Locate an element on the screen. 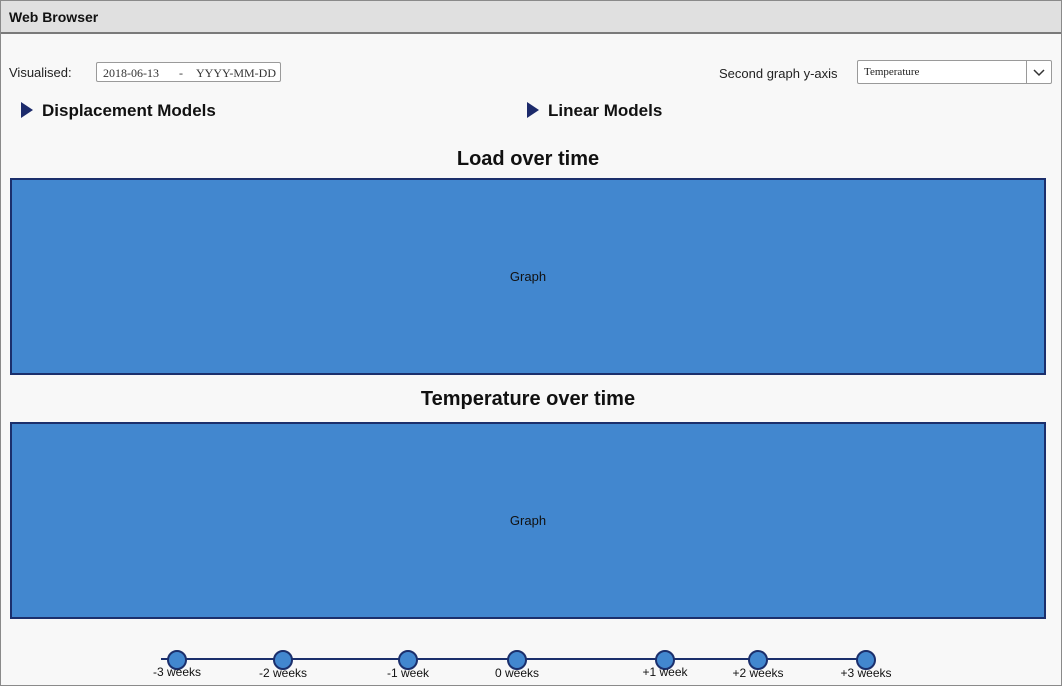 Image resolution: width=1064 pixels, height=686 pixels. displacement-models-expander: Displacement Models is located at coordinates (121, 111).